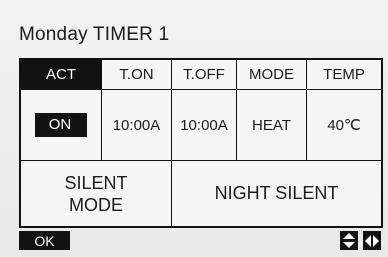  I want to click on silent-mode-line2: MODE, so click(96, 204).